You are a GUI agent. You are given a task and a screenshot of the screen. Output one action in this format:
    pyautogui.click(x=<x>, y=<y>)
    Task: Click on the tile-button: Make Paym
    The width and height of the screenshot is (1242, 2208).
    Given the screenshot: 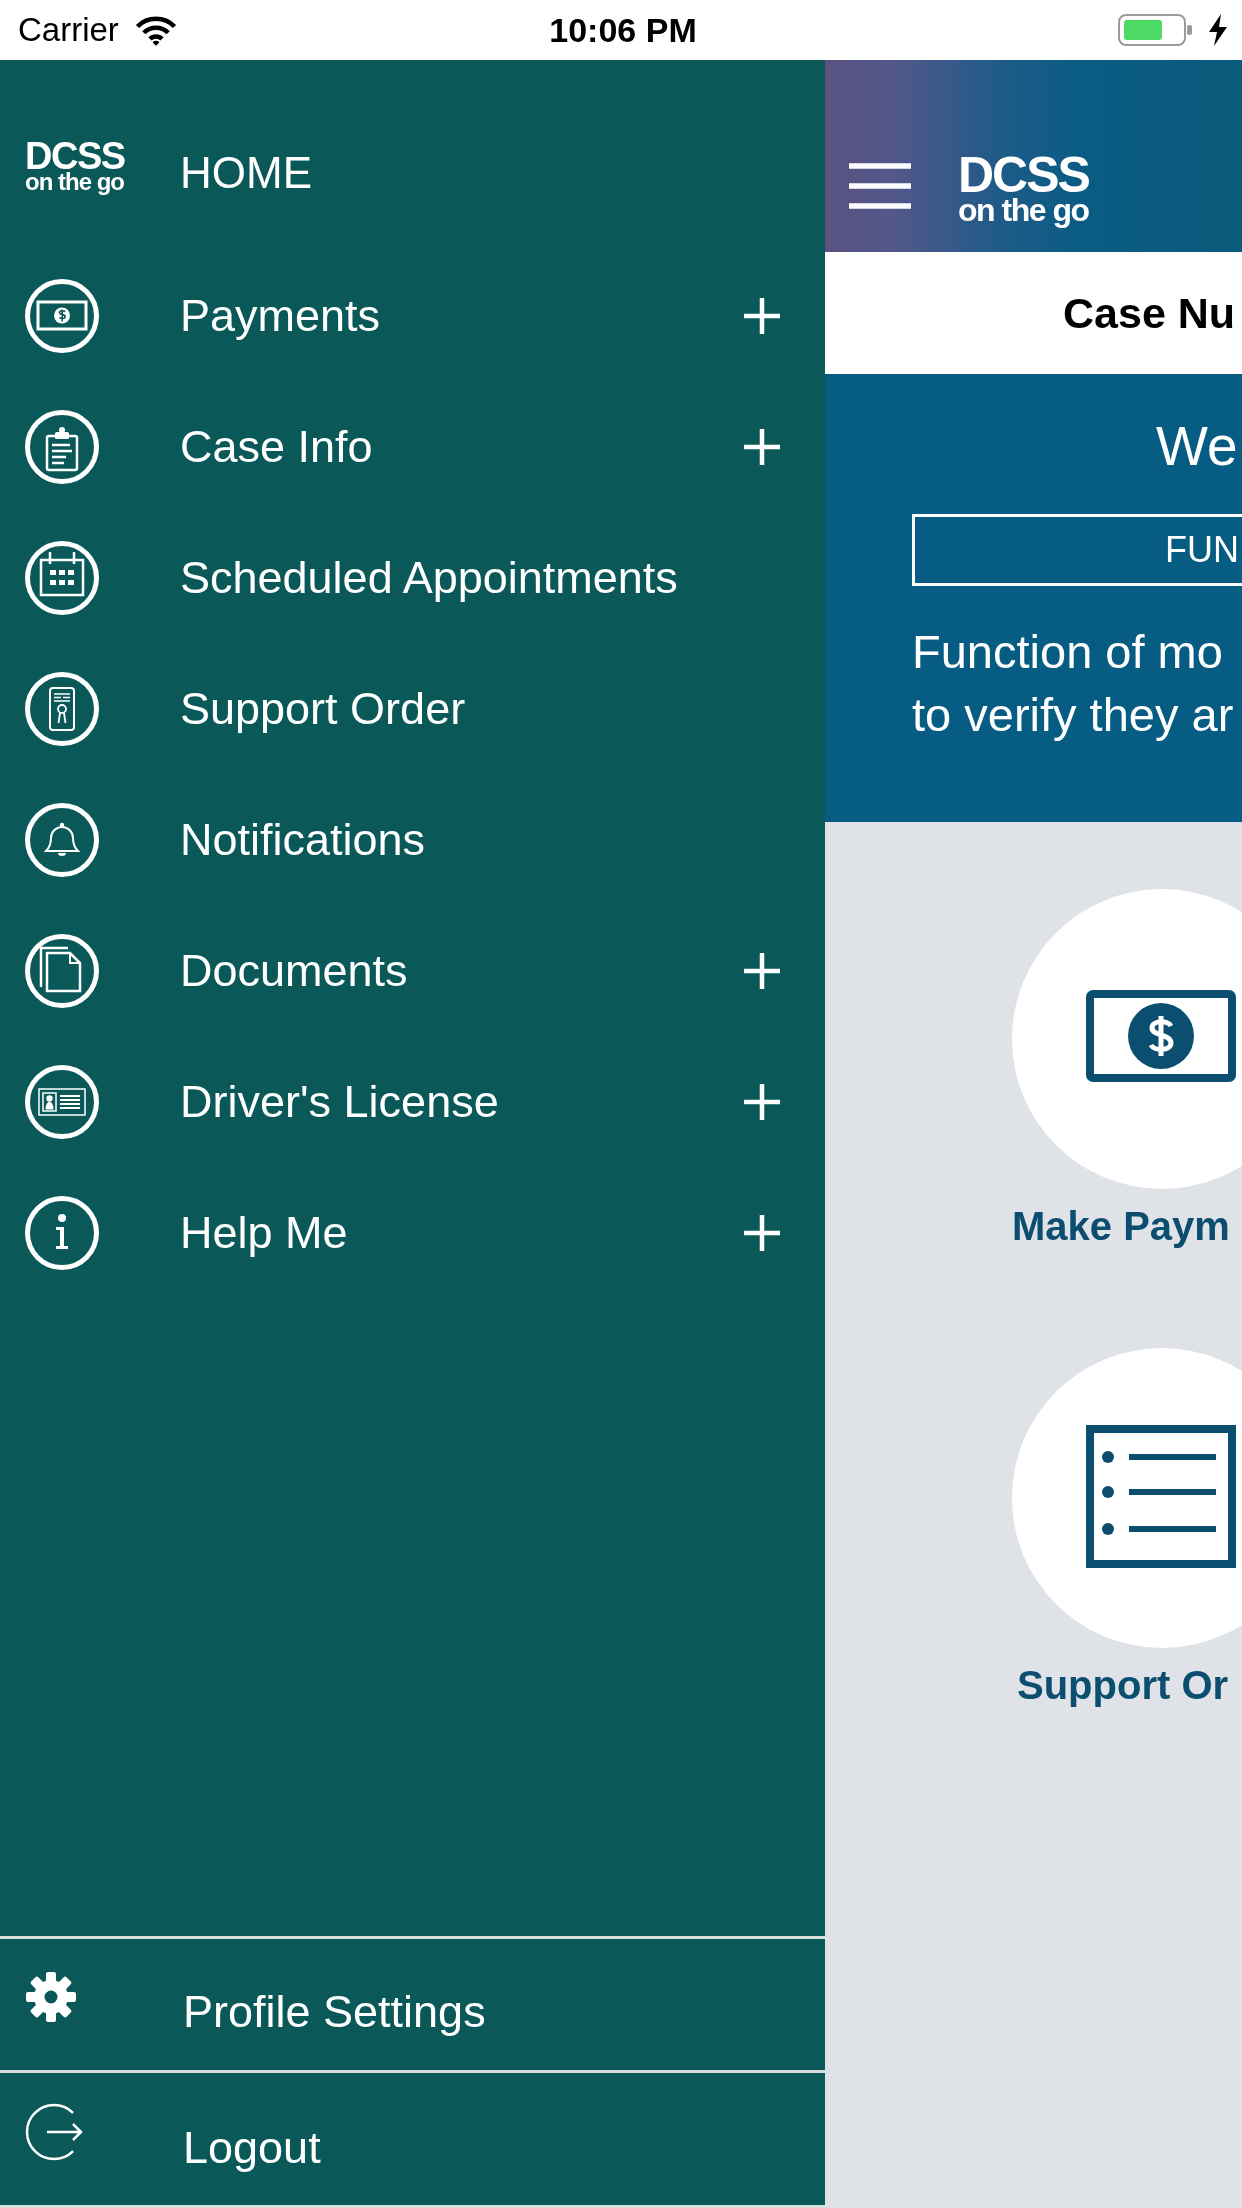 What is the action you would take?
    pyautogui.click(x=1127, y=1069)
    